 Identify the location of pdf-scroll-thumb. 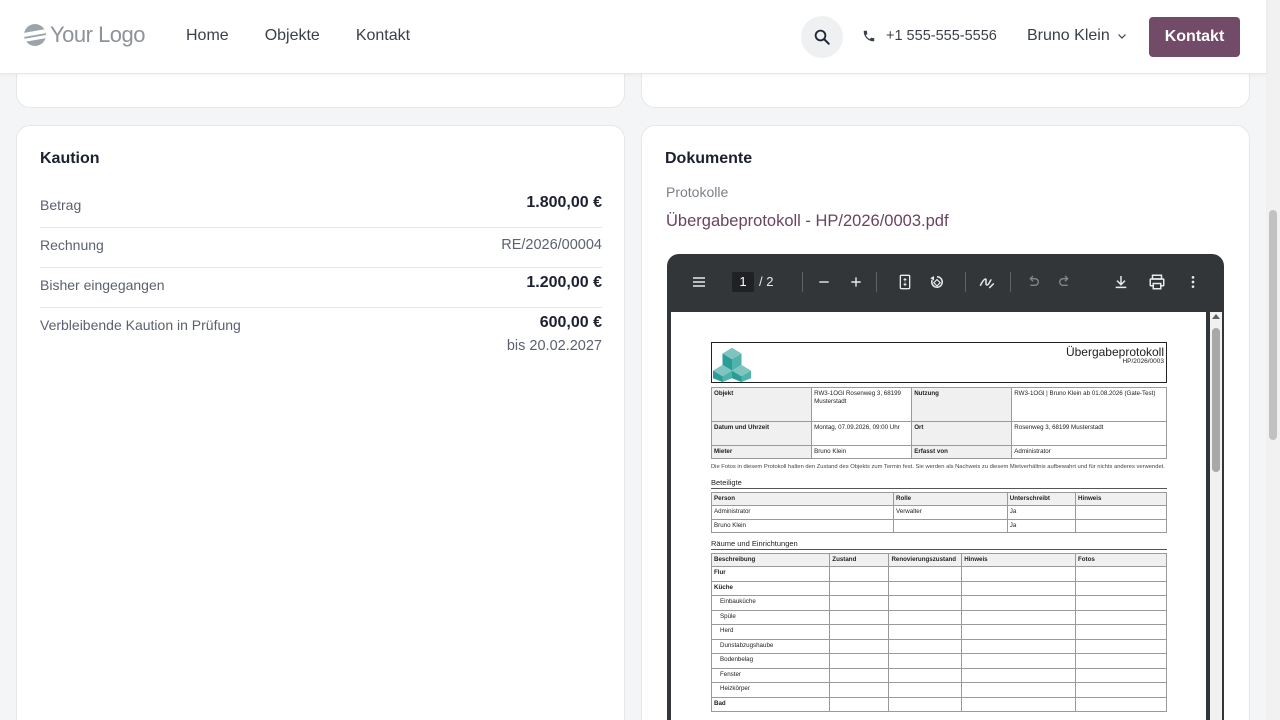
(1216, 400).